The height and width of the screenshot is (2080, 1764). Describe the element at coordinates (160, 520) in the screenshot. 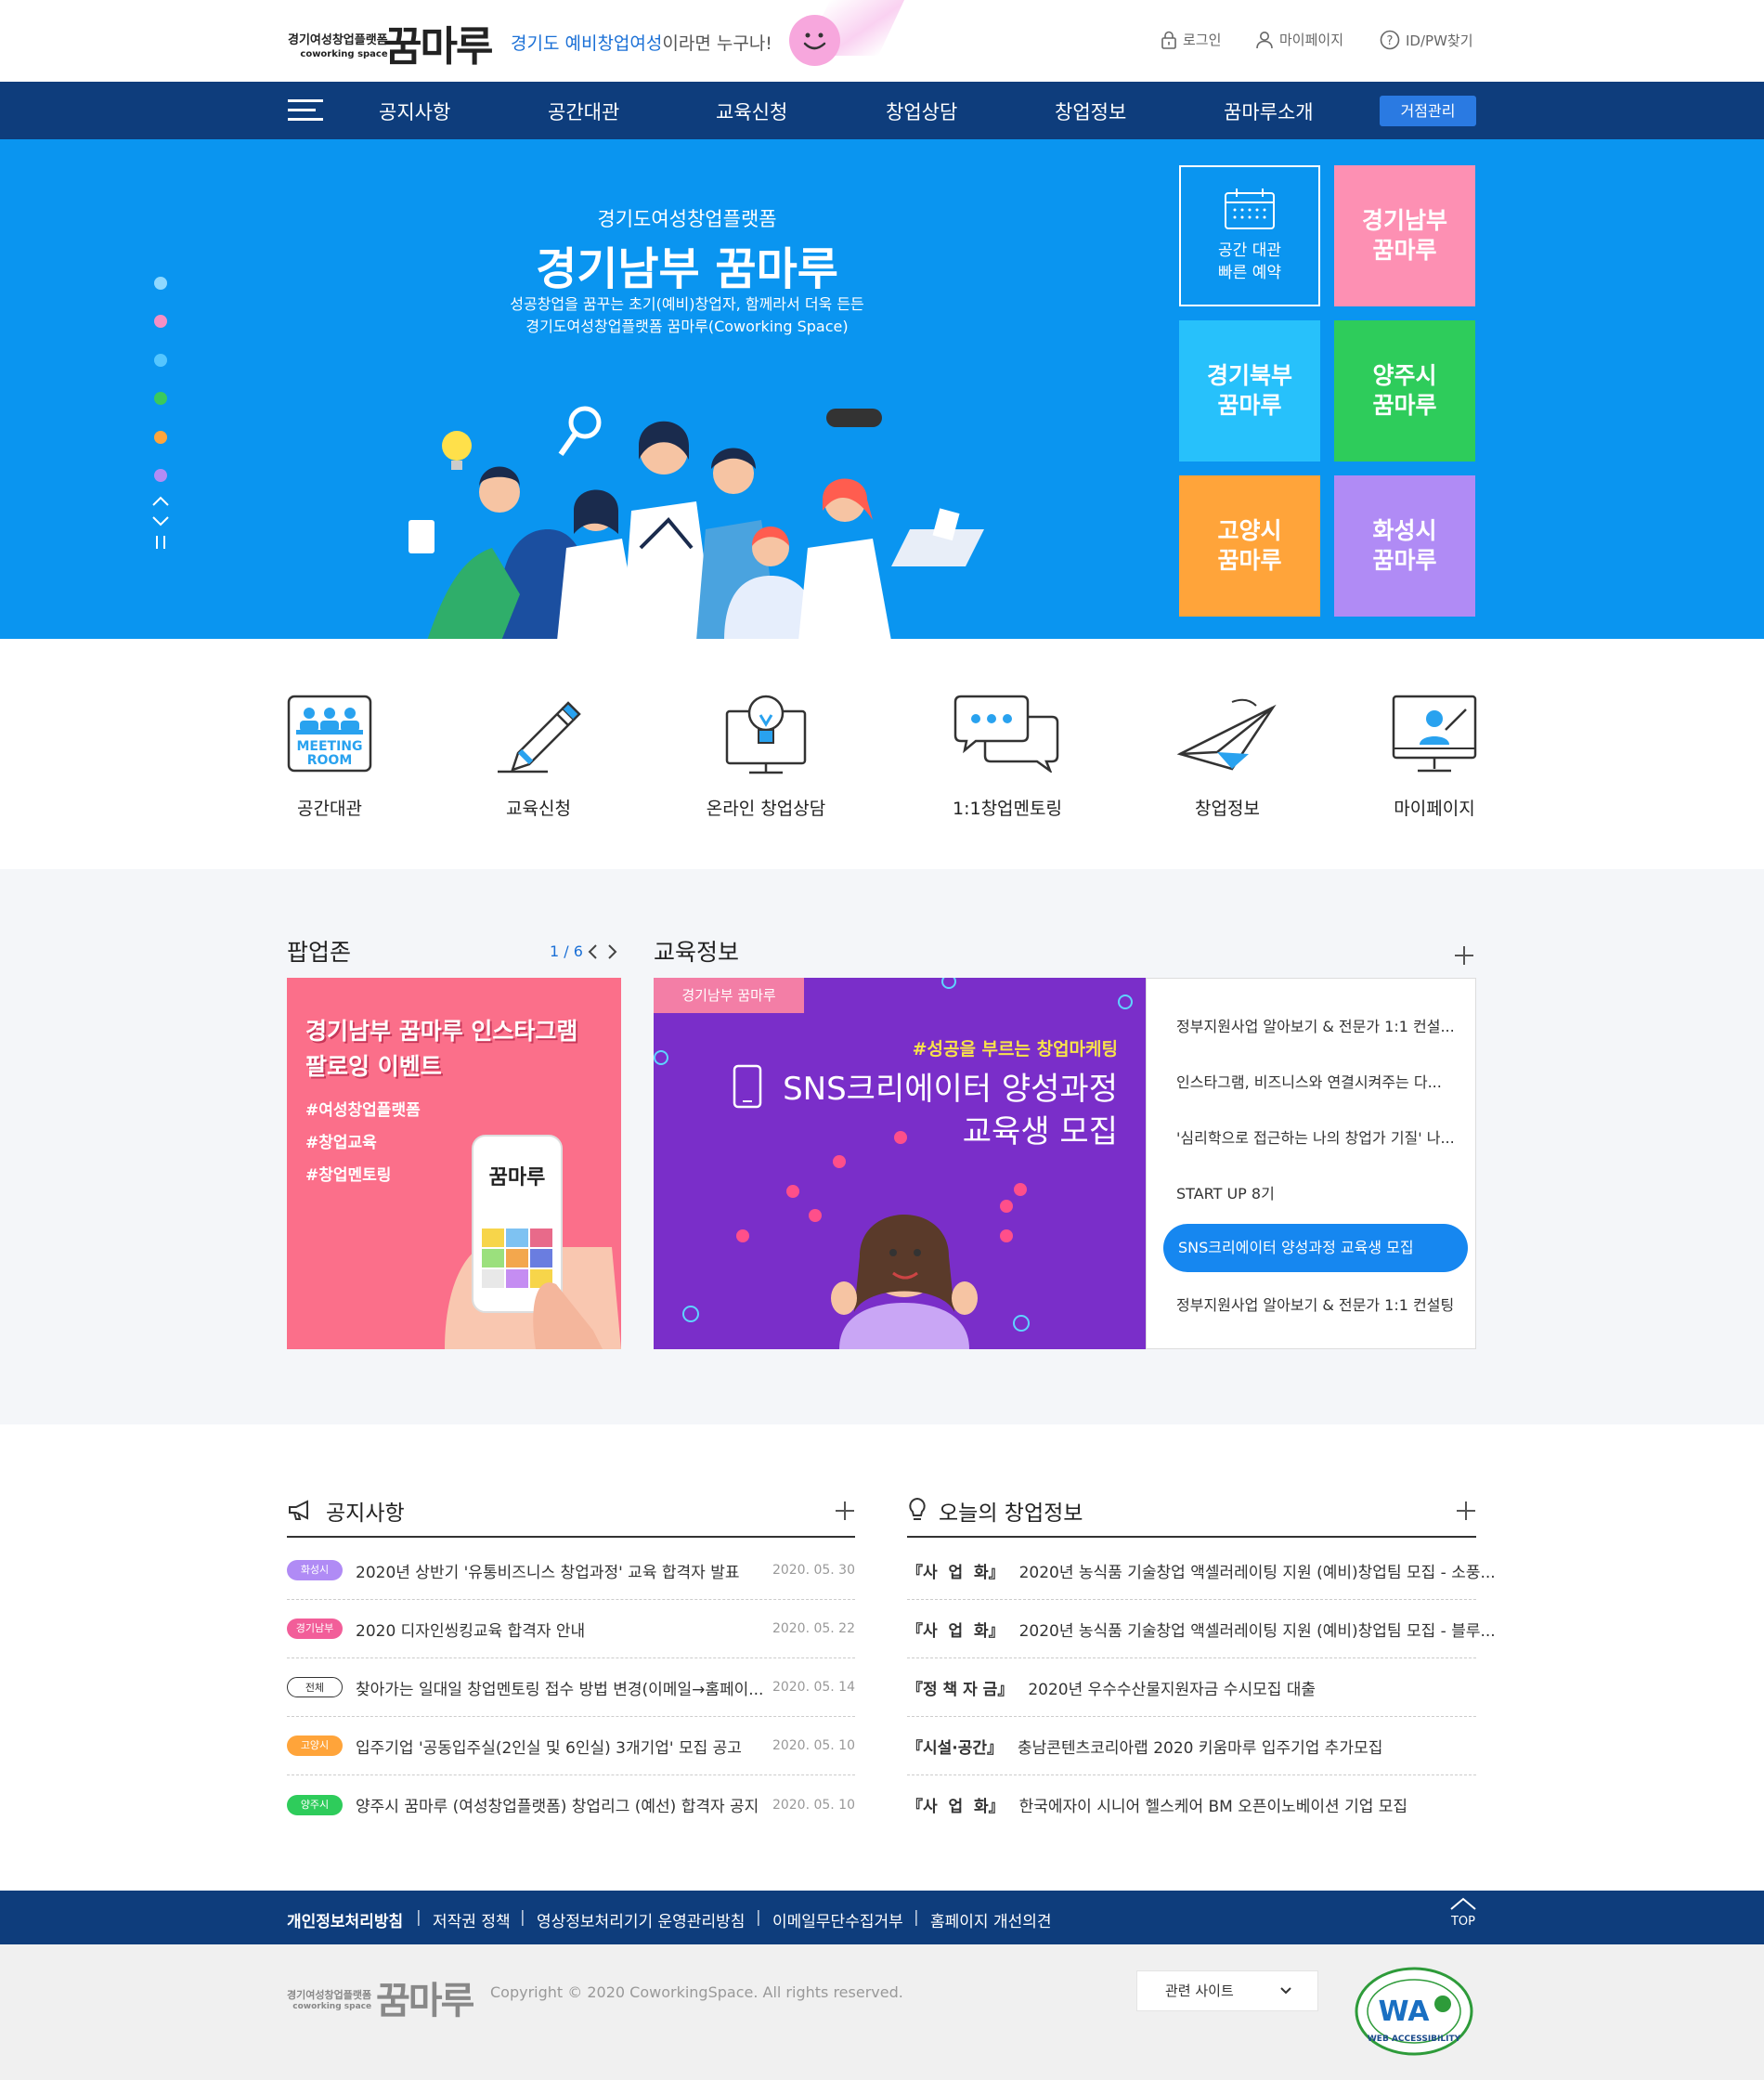

I see `chevron-down-icon` at that location.